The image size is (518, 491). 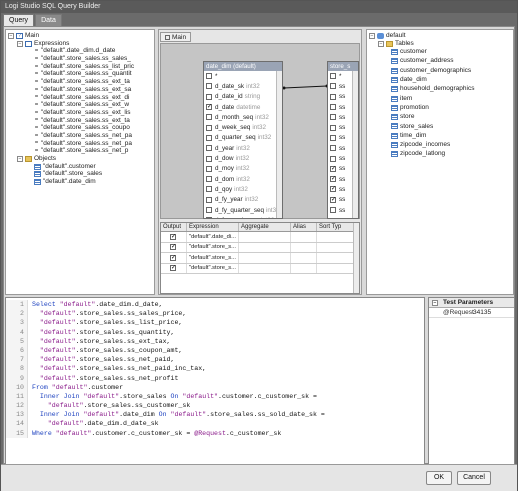 What do you see at coordinates (81, 174) in the screenshot?
I see `tree-item-object: "default".store_sales` at bounding box center [81, 174].